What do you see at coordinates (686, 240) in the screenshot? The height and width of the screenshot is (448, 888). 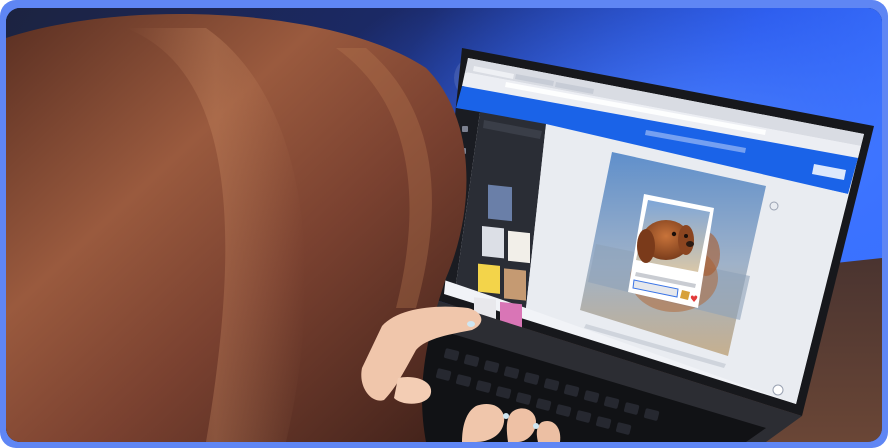 I see `dog-ear-right` at bounding box center [686, 240].